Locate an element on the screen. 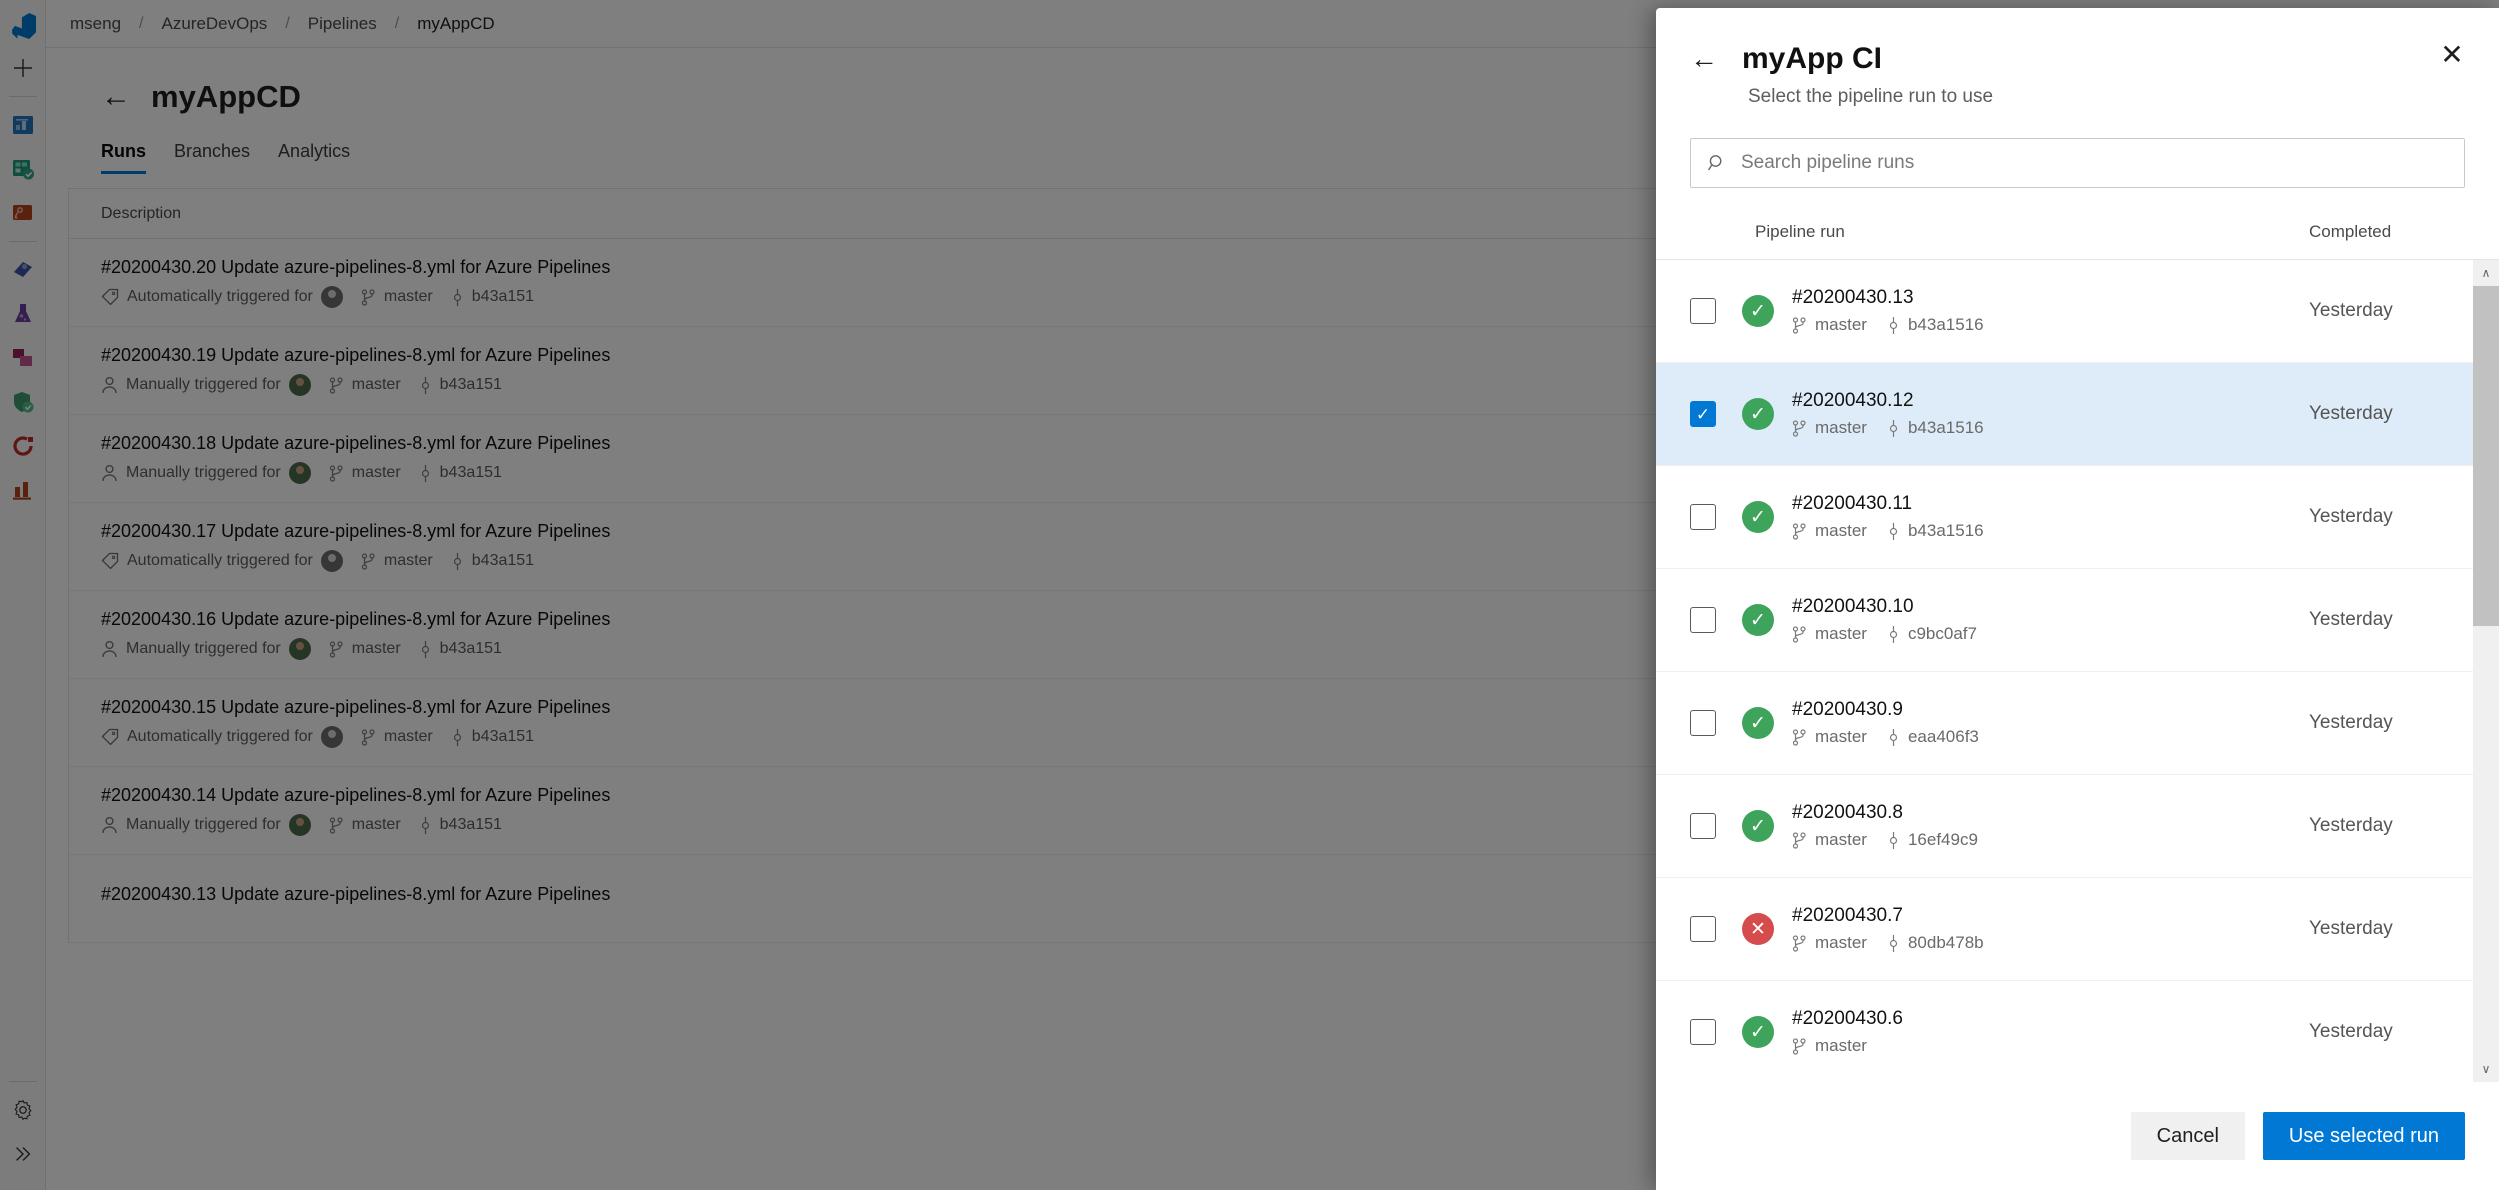 This screenshot has width=2499, height=1190. run-info: #20200430.8 master 16ef49c9 is located at coordinates (2050, 826).